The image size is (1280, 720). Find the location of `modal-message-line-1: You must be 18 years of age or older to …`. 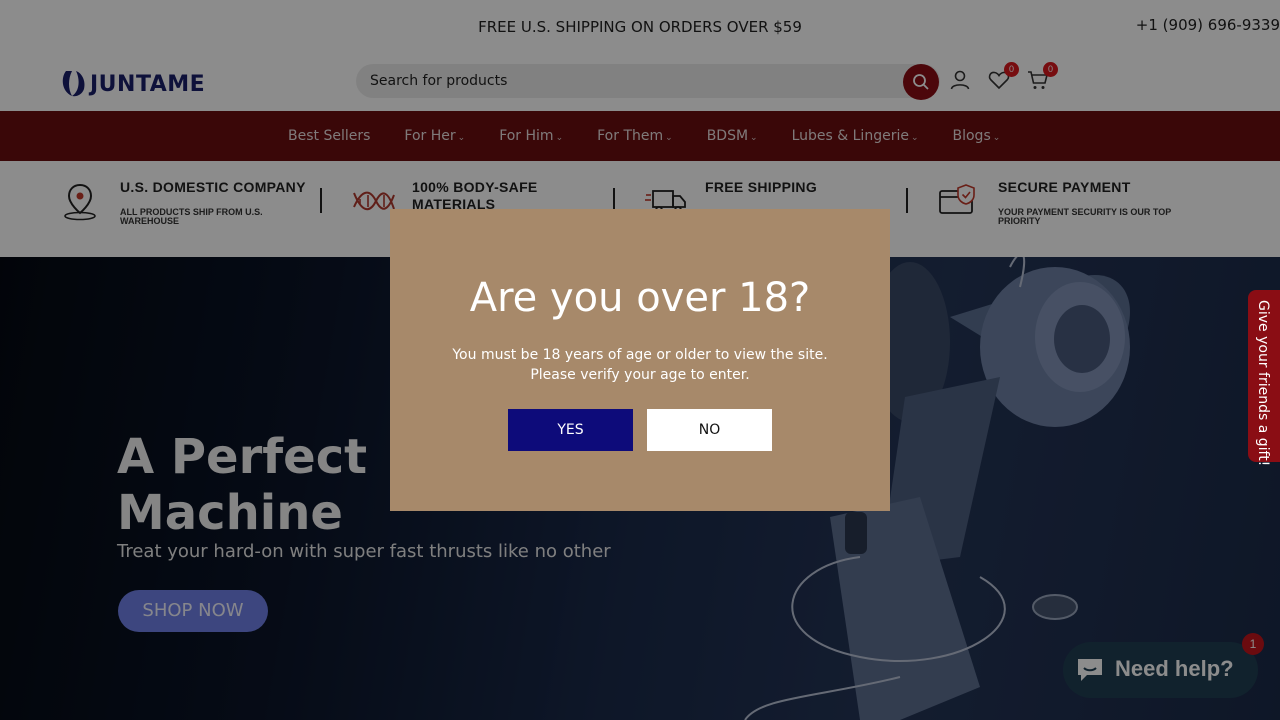

modal-message-line-1: You must be 18 years of age or older to … is located at coordinates (640, 355).